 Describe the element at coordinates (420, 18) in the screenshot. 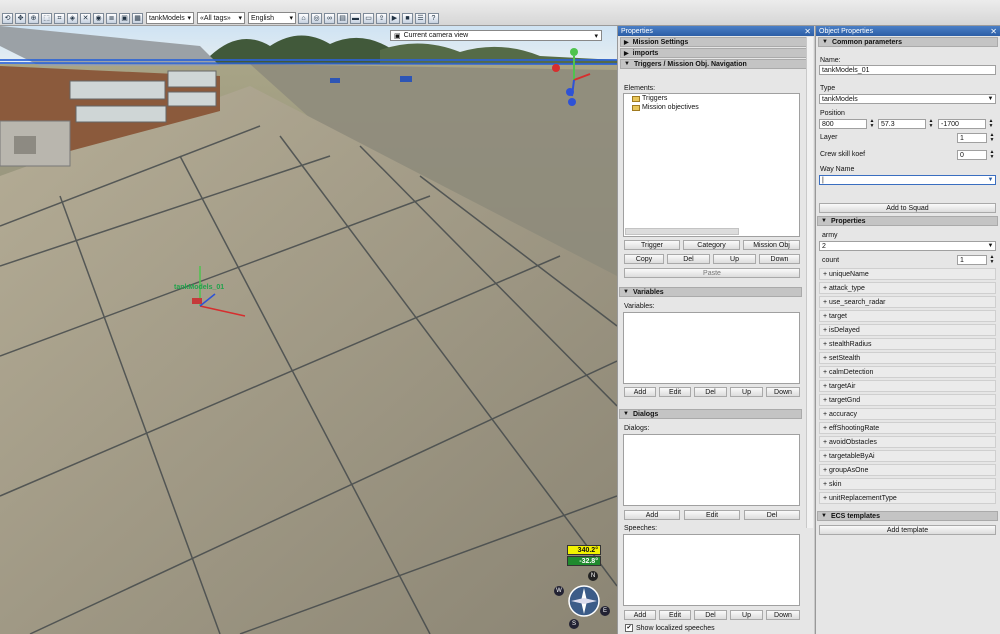

I see `report-icon: ☰` at that location.